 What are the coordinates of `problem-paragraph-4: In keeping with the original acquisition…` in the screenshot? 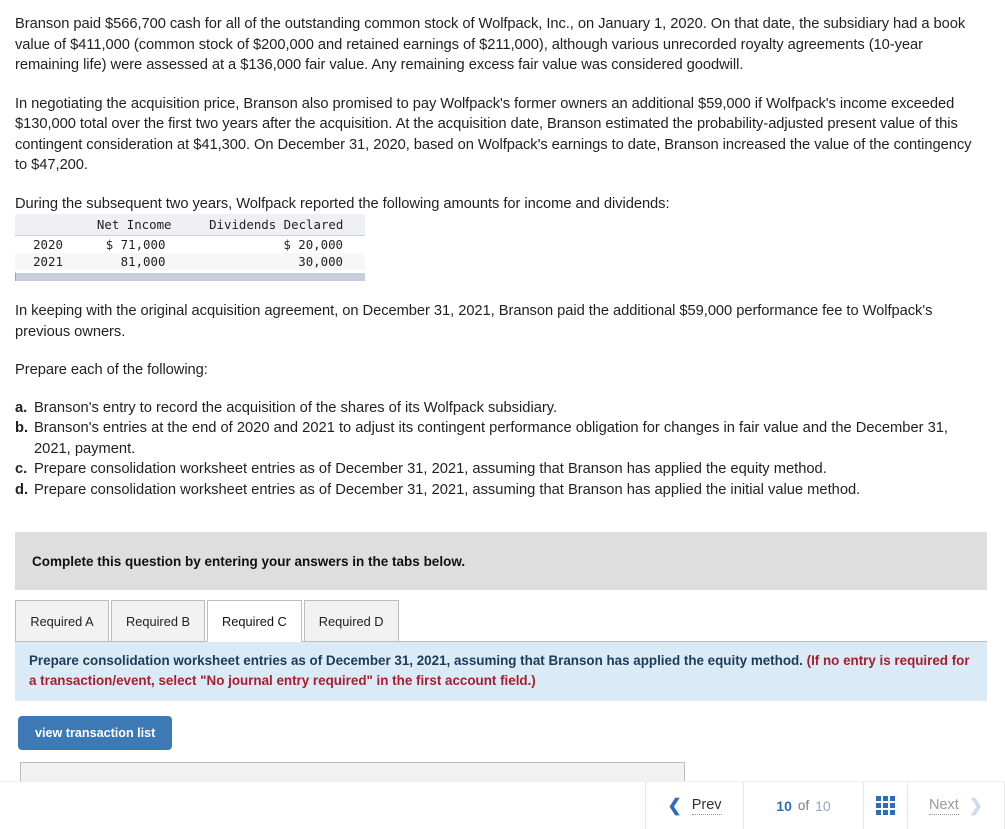 It's located at (474, 321).